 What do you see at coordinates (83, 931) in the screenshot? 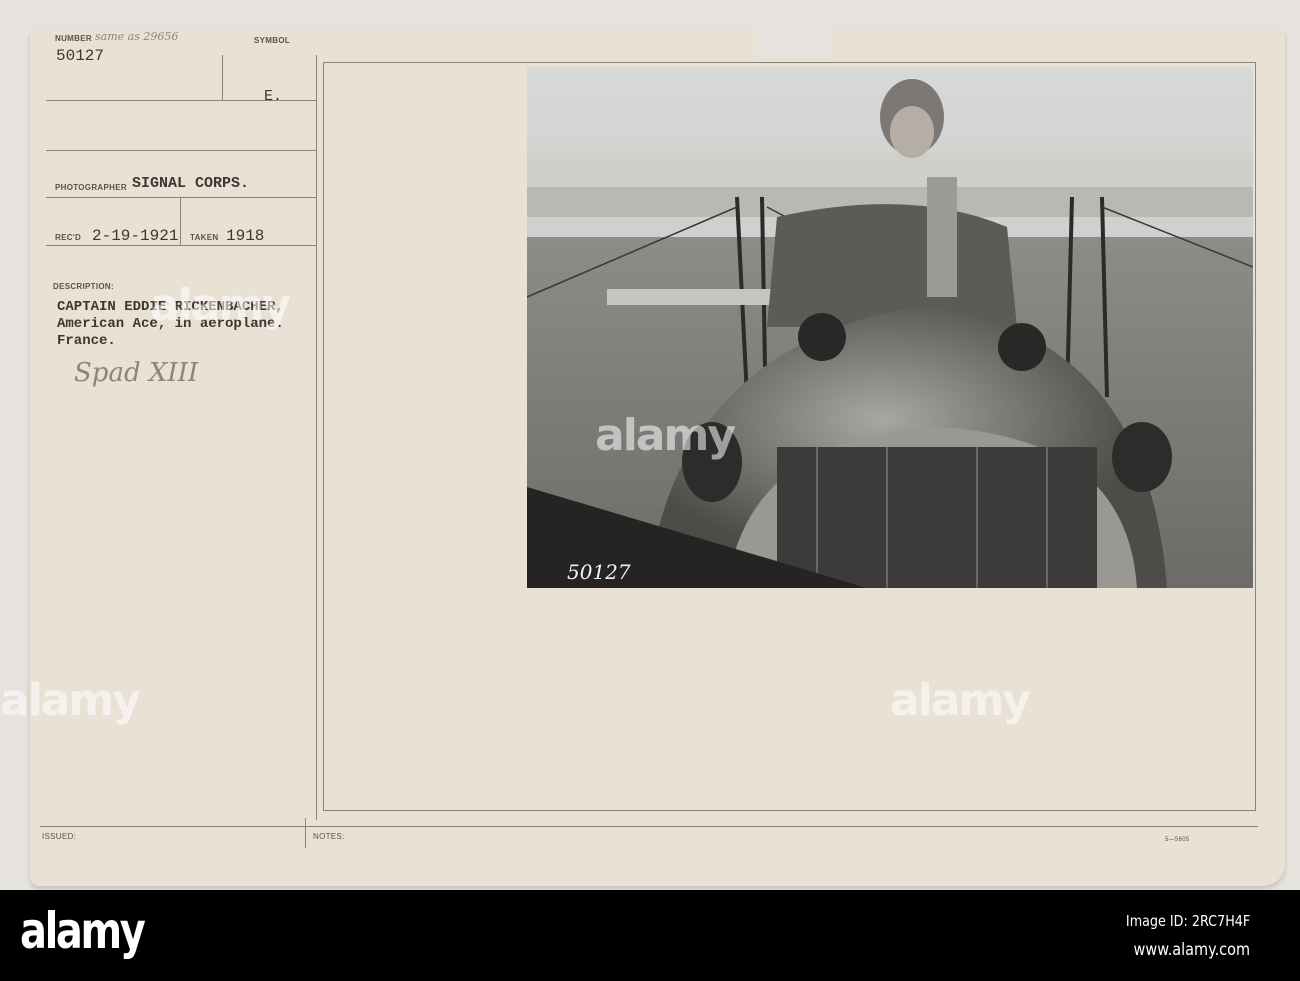
I see `alamy-logo: alamy` at bounding box center [83, 931].